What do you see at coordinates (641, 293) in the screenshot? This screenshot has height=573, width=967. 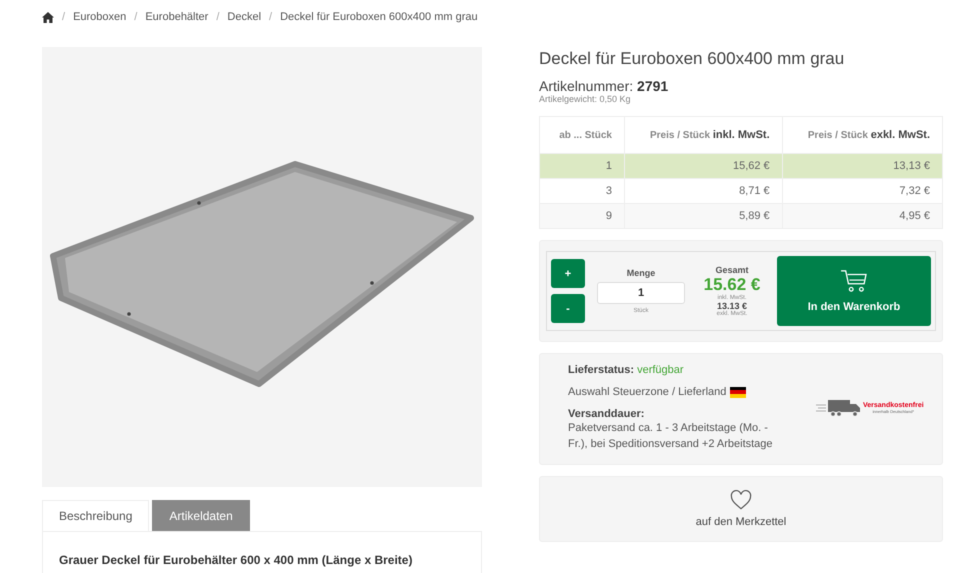 I see `quantity-field: 1` at bounding box center [641, 293].